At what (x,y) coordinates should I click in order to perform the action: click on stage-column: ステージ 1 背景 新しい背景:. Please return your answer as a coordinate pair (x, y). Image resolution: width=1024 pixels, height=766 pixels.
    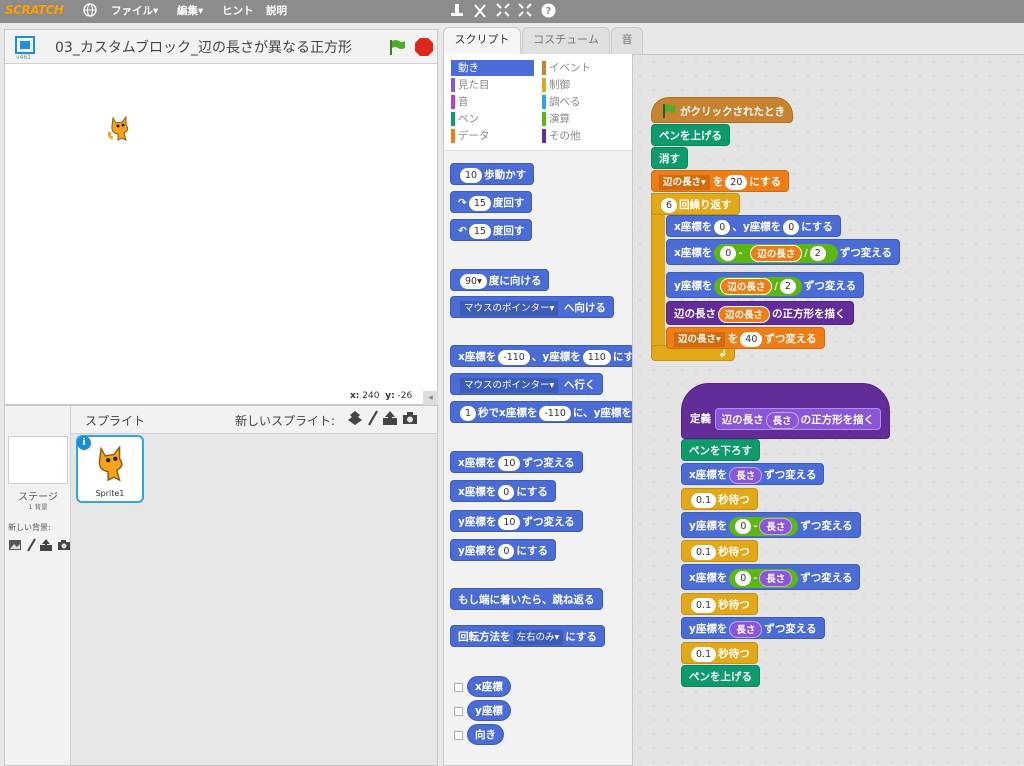
    Looking at the image, I should click on (38, 585).